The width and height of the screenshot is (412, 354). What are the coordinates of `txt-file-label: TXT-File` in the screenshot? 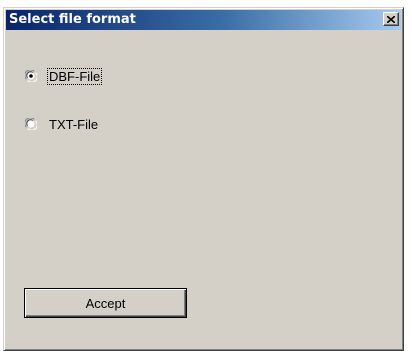 It's located at (74, 124).